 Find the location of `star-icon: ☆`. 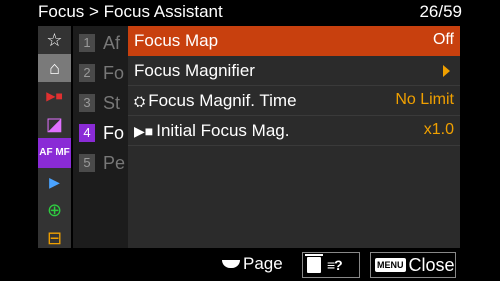

star-icon: ☆ is located at coordinates (54, 40).